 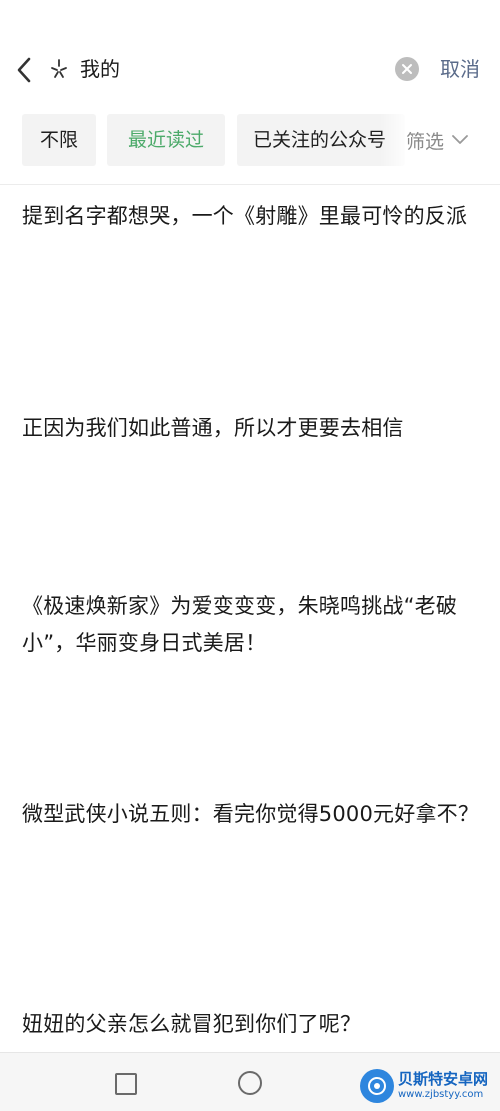 I want to click on watermark-logo-icon, so click(x=377, y=1086).